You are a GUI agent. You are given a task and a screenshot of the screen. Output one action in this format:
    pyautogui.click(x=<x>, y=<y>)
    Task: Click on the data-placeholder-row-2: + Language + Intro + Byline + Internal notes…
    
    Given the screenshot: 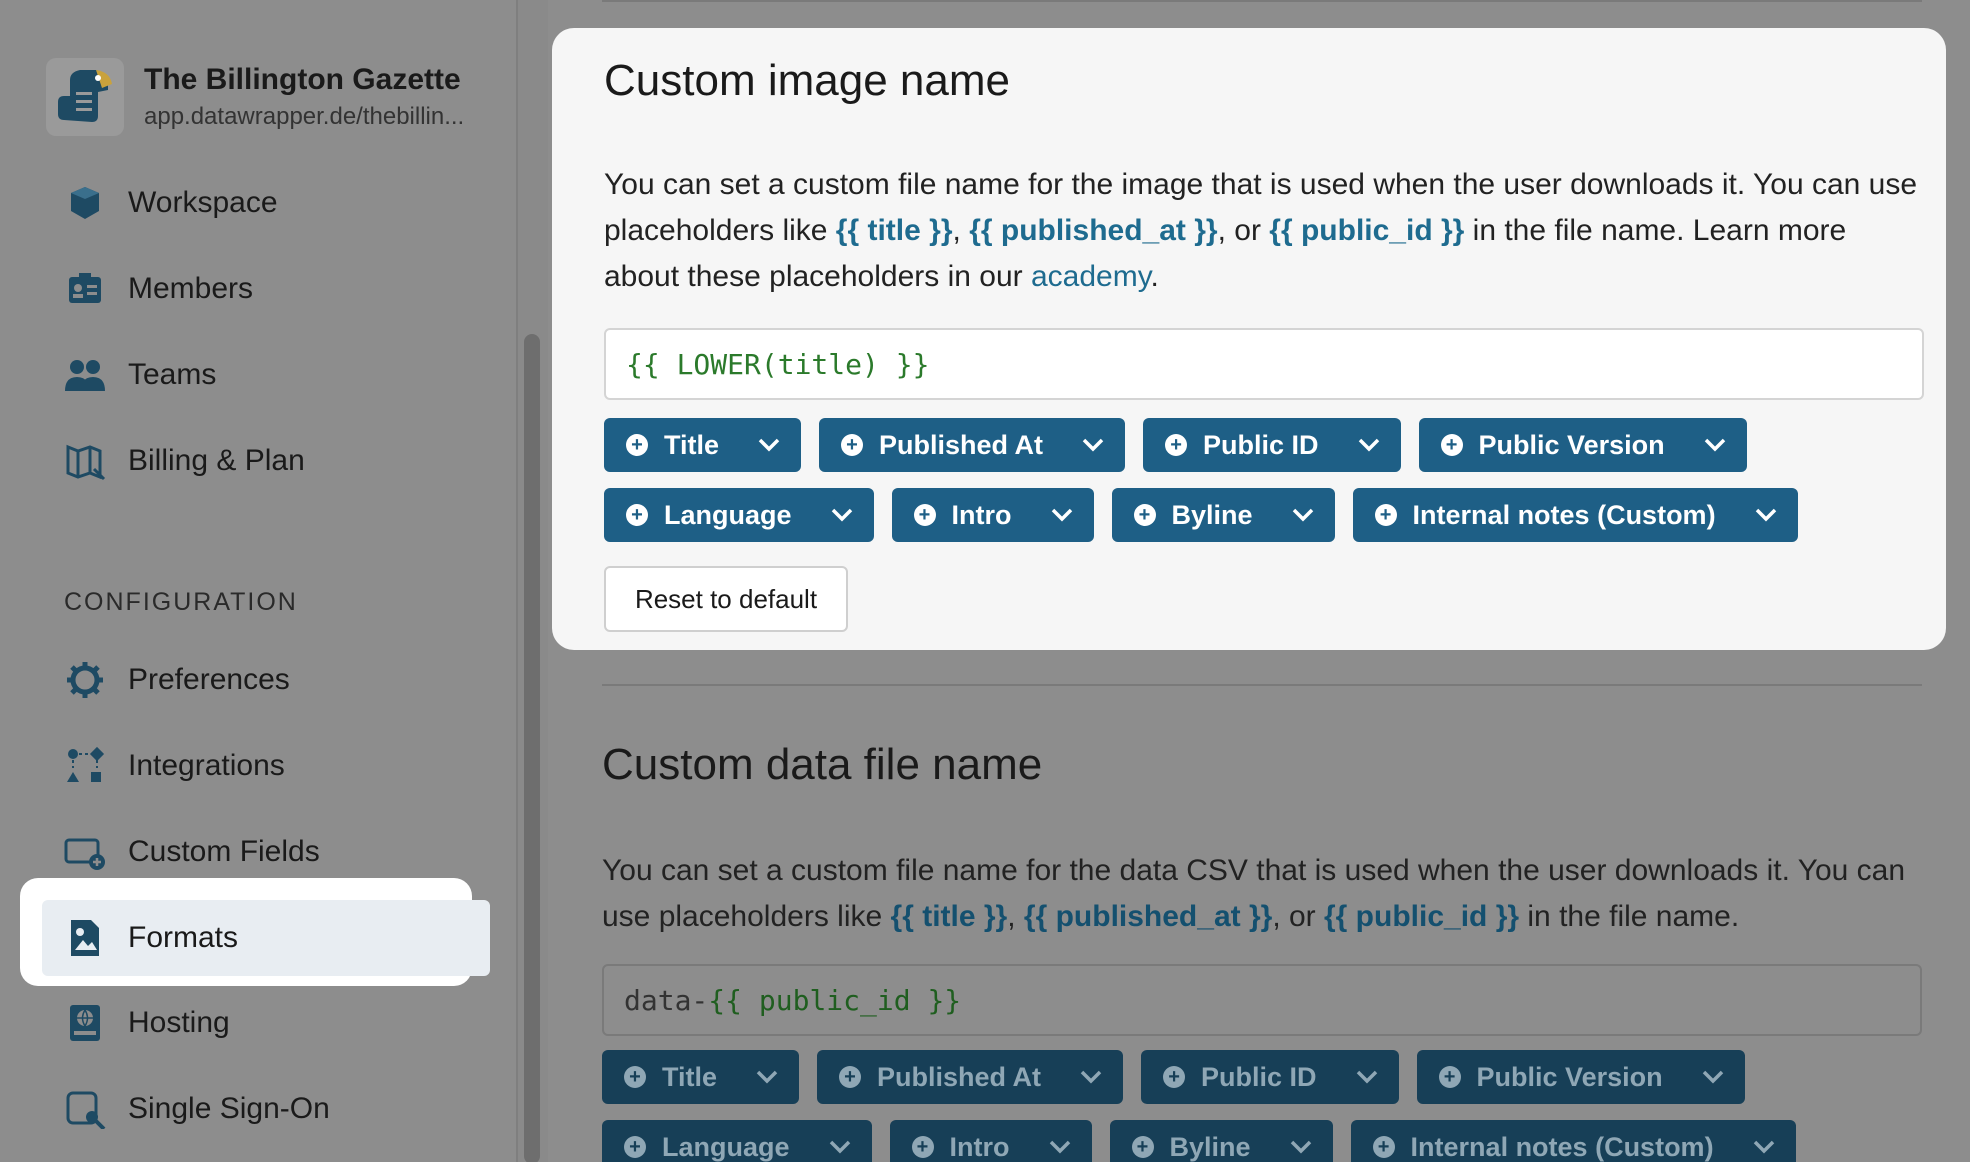 What is the action you would take?
    pyautogui.click(x=1199, y=1141)
    